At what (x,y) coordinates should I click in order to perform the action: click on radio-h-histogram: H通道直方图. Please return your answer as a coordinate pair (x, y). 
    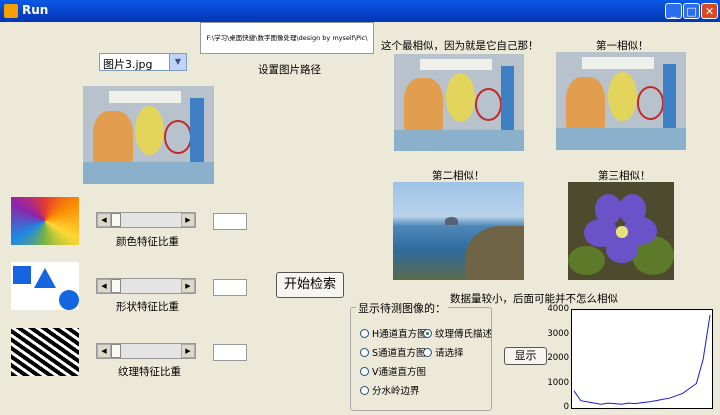
    Looking at the image, I should click on (393, 333).